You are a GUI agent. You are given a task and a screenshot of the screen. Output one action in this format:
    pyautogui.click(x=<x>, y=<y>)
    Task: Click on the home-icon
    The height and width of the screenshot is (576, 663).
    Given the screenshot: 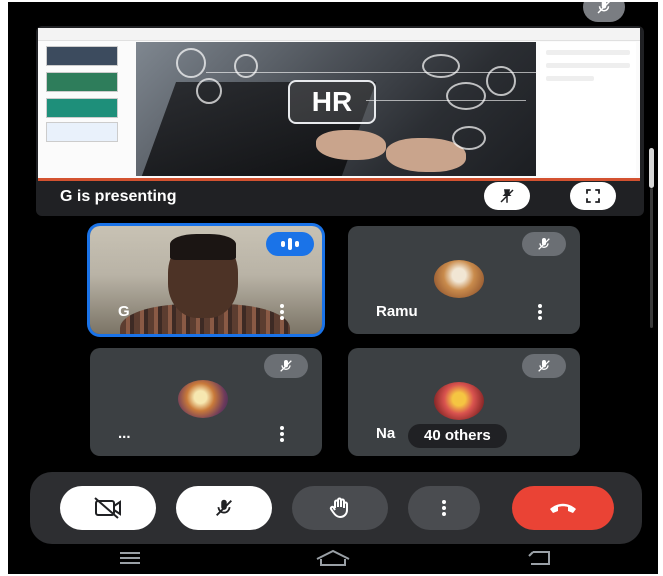 What is the action you would take?
    pyautogui.click(x=333, y=557)
    